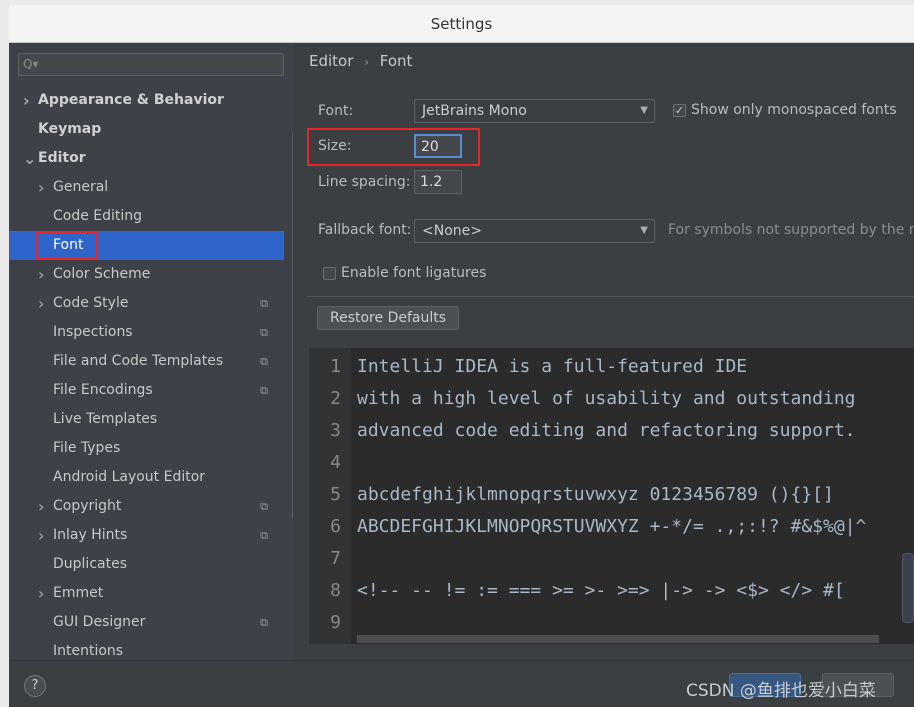 This screenshot has height=707, width=914. Describe the element at coordinates (146, 158) in the screenshot. I see `sidebar-item-editor: ⌄ Editor` at that location.